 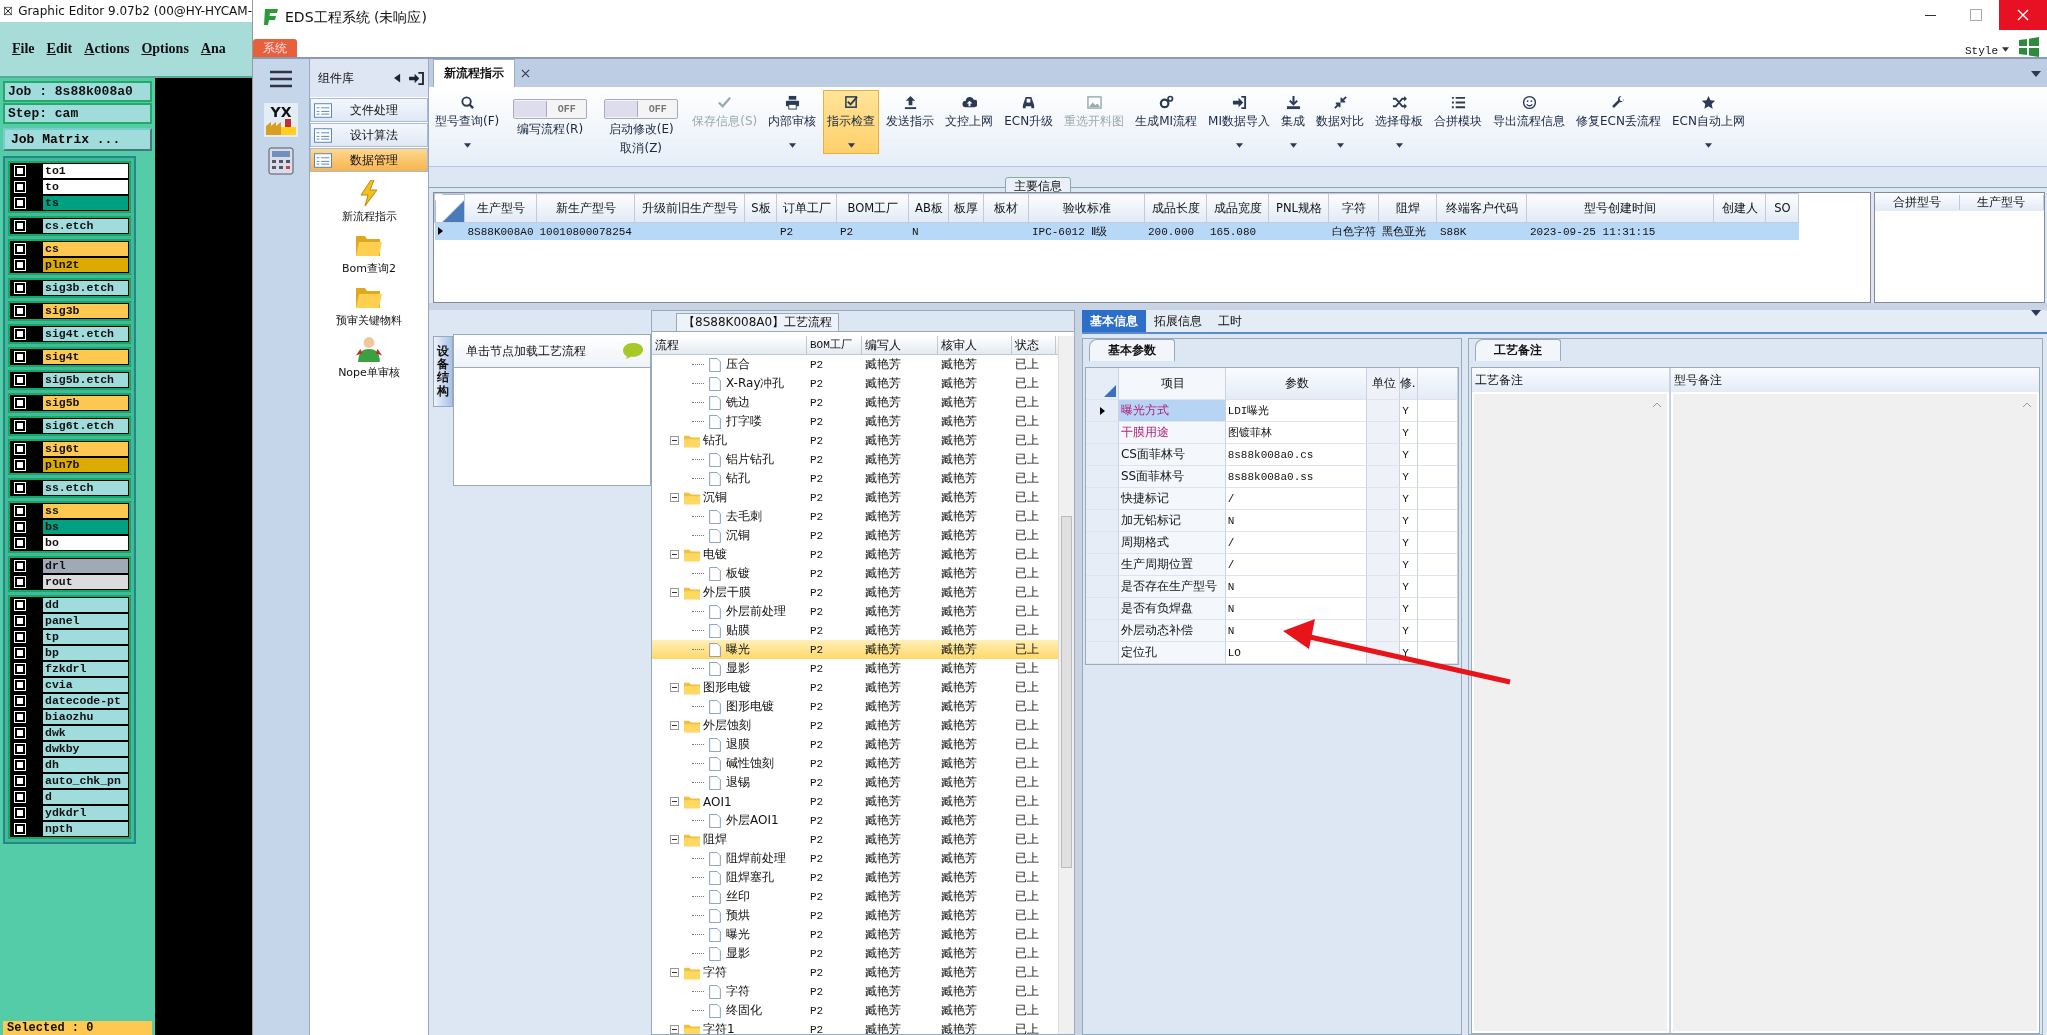 What do you see at coordinates (1481, 208) in the screenshot?
I see `column-header: 终端客户代码` at bounding box center [1481, 208].